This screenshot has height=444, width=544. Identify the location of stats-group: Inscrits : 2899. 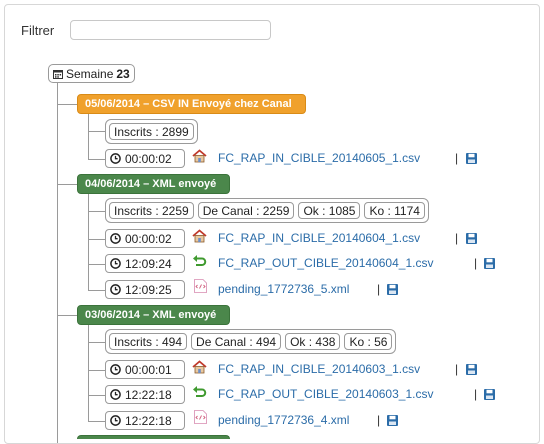
(151, 131).